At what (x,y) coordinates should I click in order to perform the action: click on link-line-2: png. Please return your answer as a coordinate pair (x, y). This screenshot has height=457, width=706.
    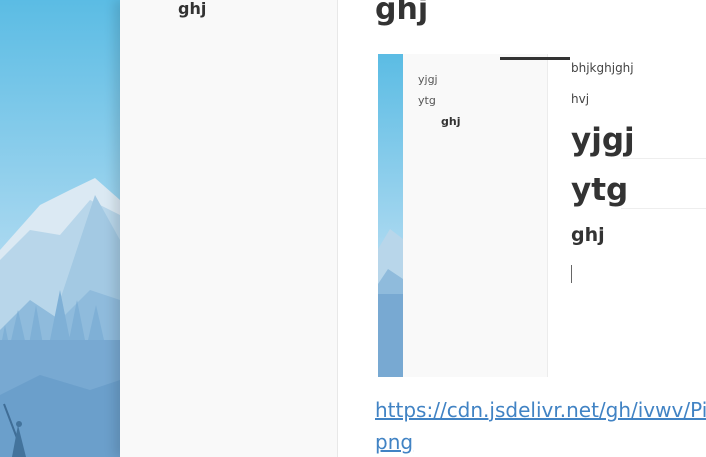
    Looking at the image, I should click on (540, 441).